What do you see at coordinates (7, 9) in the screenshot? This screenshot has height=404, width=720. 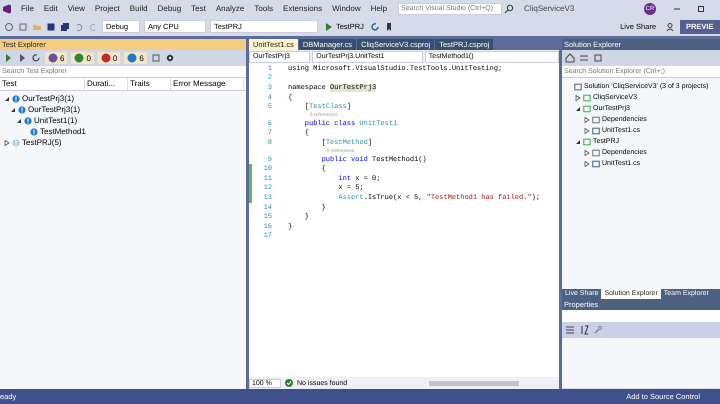 I see `app-logo-icon` at bounding box center [7, 9].